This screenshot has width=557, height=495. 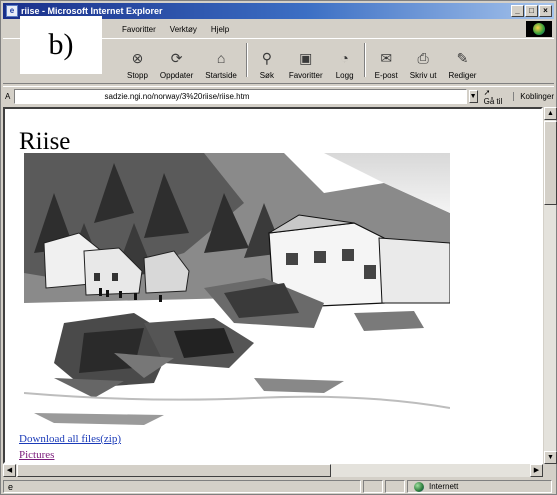 What do you see at coordinates (545, 11) in the screenshot?
I see `close-button: ×` at bounding box center [545, 11].